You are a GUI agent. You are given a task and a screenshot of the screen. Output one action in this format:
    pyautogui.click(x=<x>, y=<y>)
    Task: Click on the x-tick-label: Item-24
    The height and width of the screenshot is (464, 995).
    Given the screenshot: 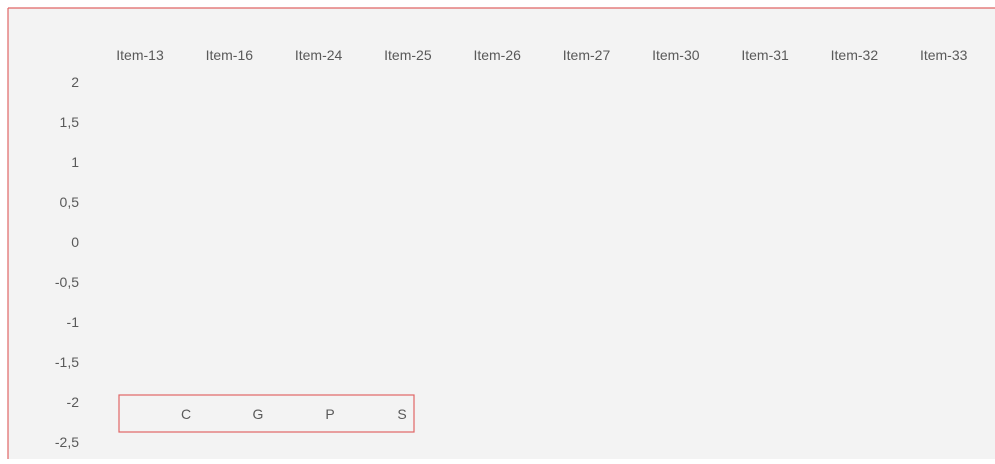 What is the action you would take?
    pyautogui.click(x=319, y=55)
    